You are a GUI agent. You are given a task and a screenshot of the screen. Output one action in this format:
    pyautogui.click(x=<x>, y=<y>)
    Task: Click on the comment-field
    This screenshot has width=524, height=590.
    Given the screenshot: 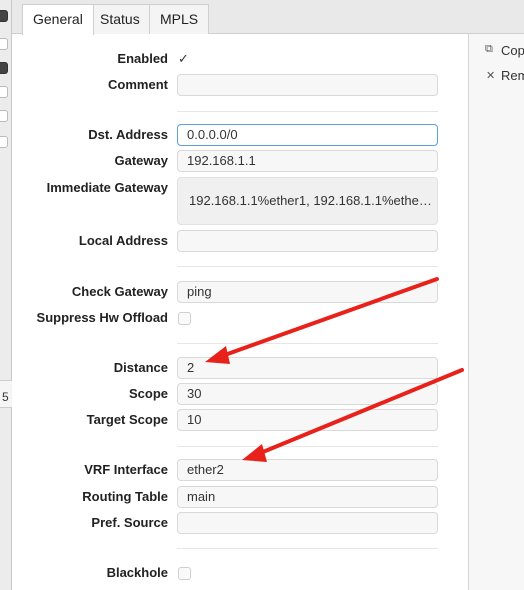 What is the action you would take?
    pyautogui.click(x=307, y=85)
    